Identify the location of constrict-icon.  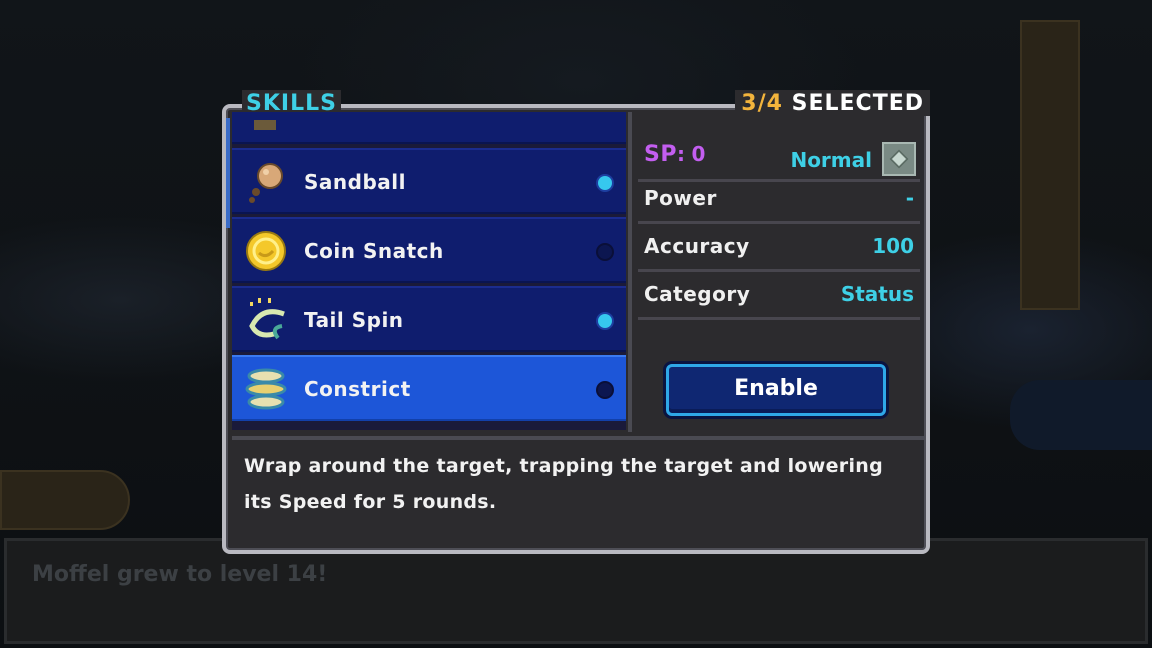
(266, 389).